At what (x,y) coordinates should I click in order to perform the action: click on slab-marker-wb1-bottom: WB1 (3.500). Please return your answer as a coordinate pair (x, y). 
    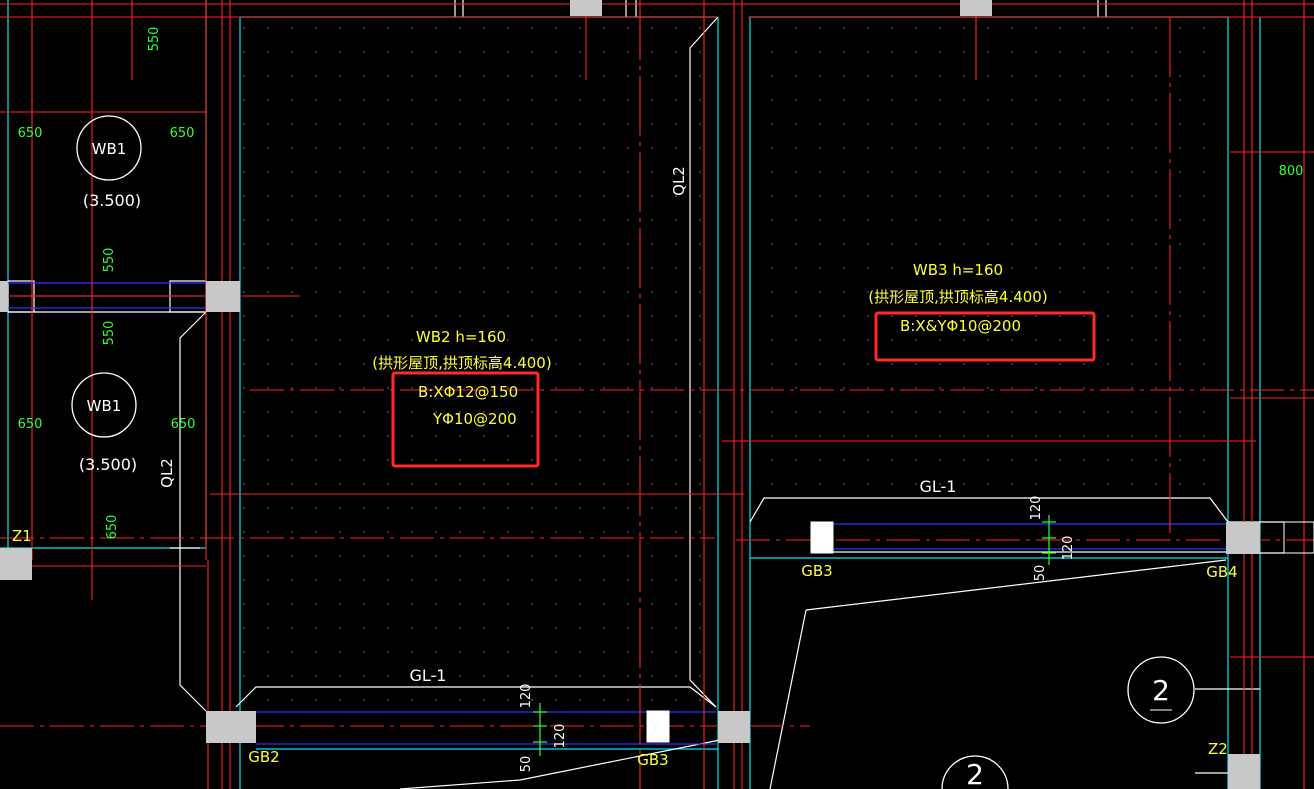
    Looking at the image, I should click on (104, 423).